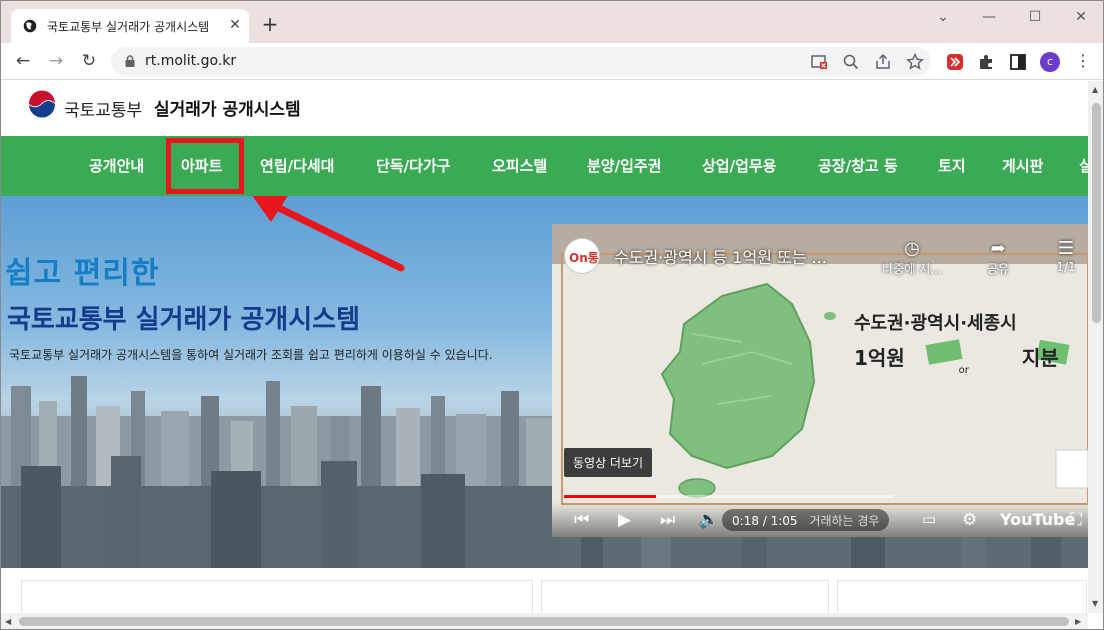 The height and width of the screenshot is (630, 1104). I want to click on fullscreen-icon: ⛶, so click(1076, 520).